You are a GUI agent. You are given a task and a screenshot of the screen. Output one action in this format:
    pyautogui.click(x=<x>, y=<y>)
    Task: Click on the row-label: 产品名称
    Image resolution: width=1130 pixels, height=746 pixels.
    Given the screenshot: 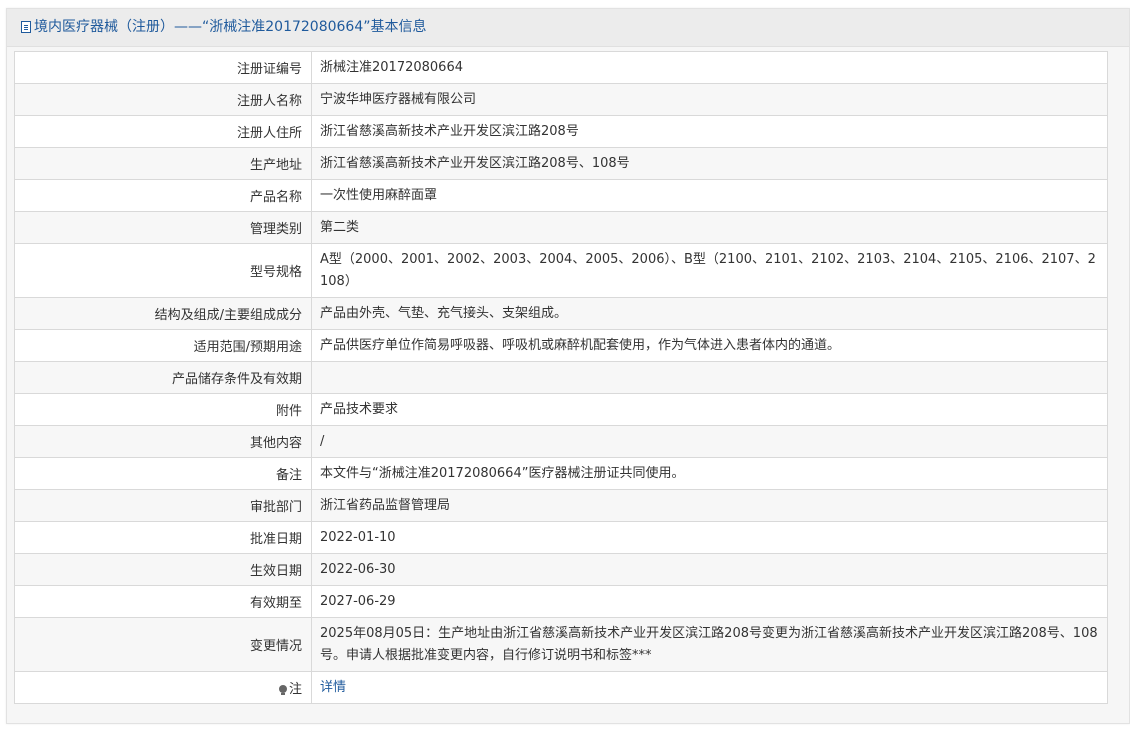 What is the action you would take?
    pyautogui.click(x=163, y=195)
    